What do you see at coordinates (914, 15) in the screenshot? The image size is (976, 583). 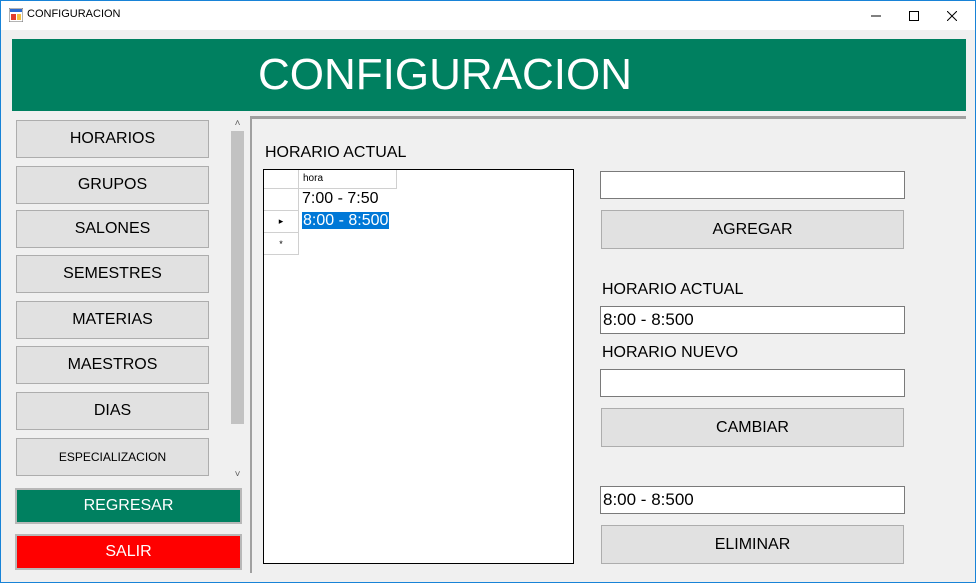 I see `maximize-icon` at bounding box center [914, 15].